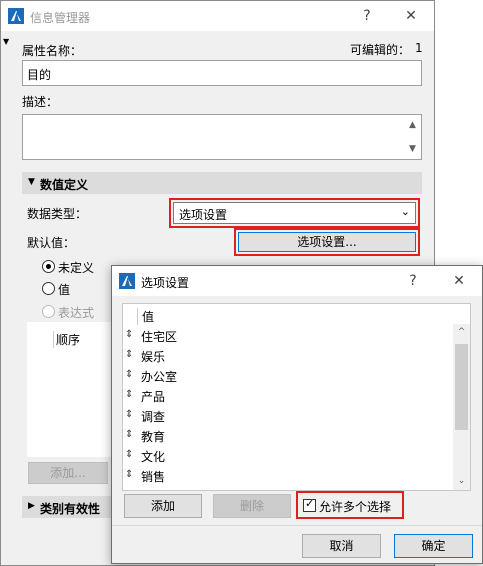 The width and height of the screenshot is (483, 566). Describe the element at coordinates (288, 396) in the screenshot. I see `list-item: ⇕ 产品` at that location.